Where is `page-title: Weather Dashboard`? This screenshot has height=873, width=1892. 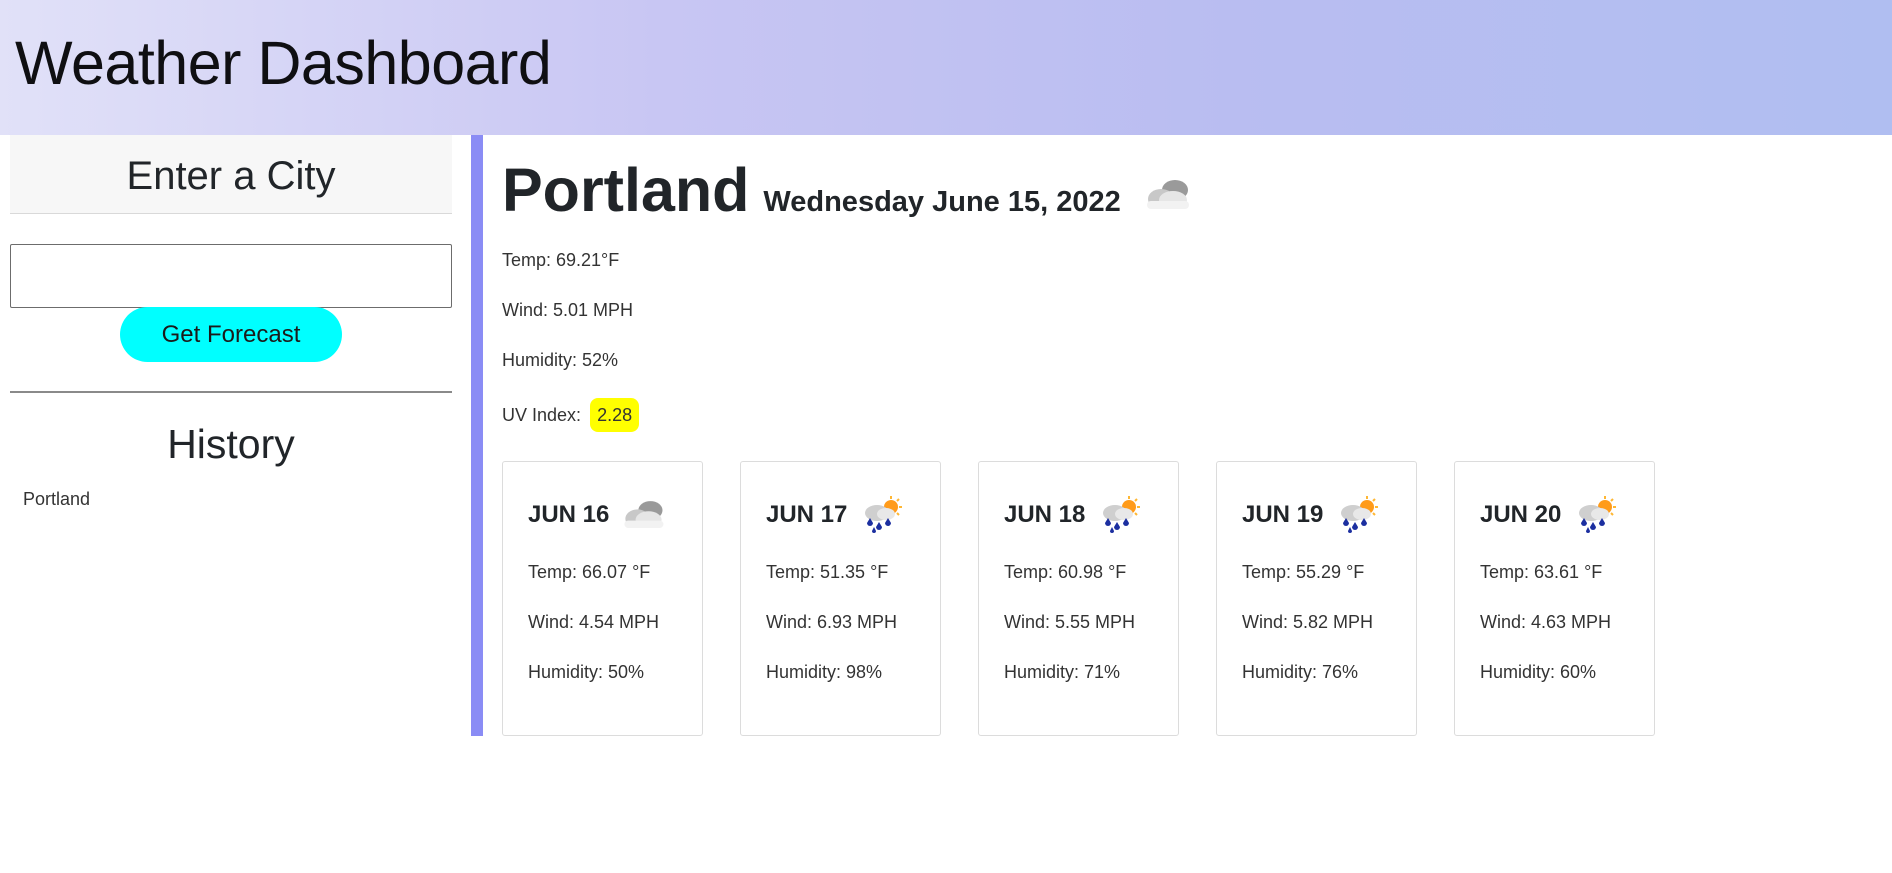 page-title: Weather Dashboard is located at coordinates (283, 63).